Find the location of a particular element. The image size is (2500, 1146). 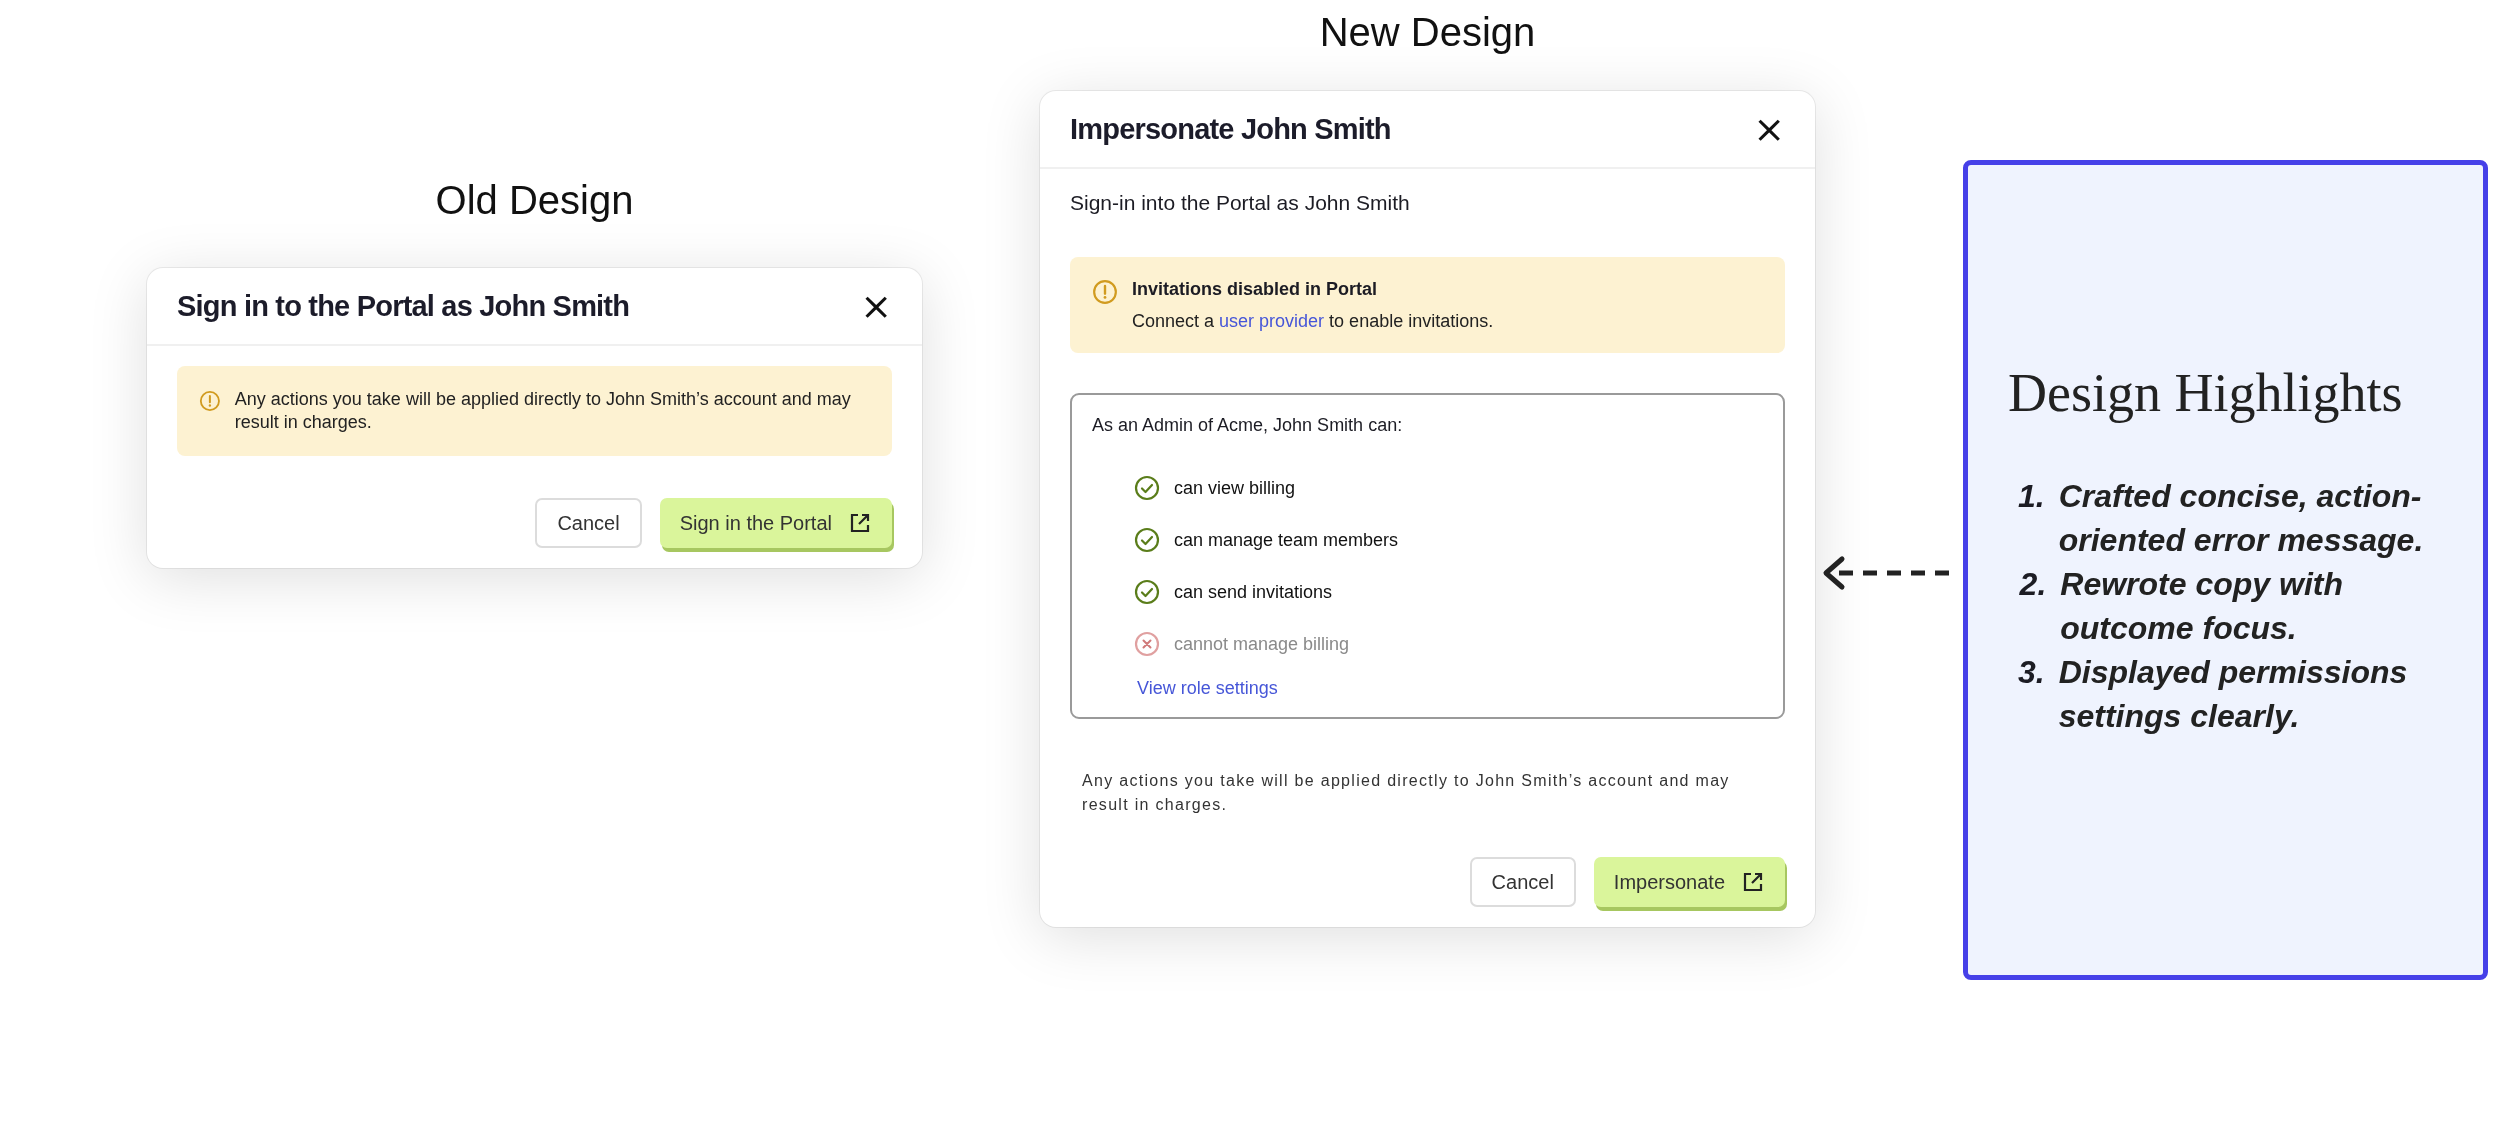

permission-label: can view billing is located at coordinates (1235, 488).